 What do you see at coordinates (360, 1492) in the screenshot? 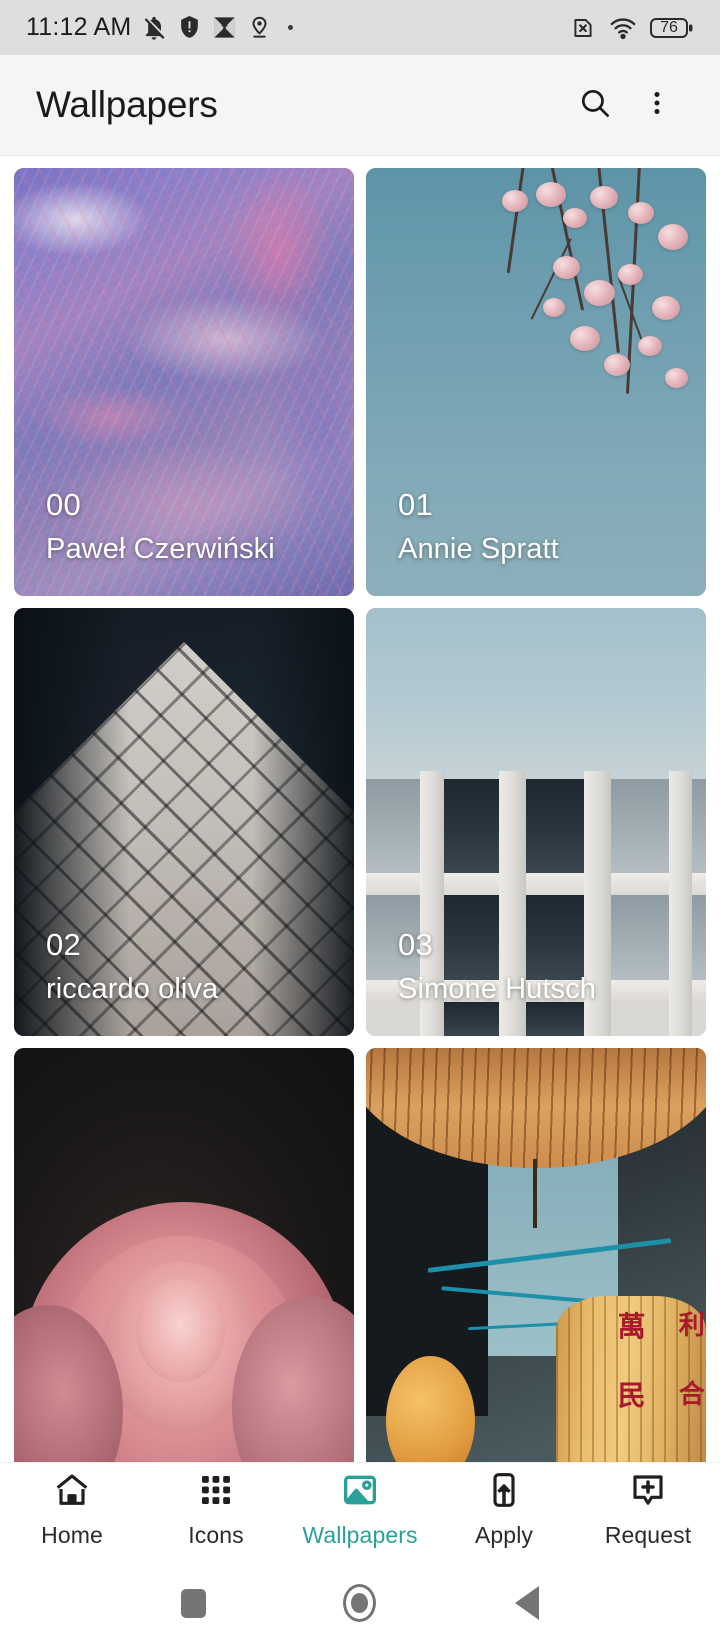
I see `image-icon` at bounding box center [360, 1492].